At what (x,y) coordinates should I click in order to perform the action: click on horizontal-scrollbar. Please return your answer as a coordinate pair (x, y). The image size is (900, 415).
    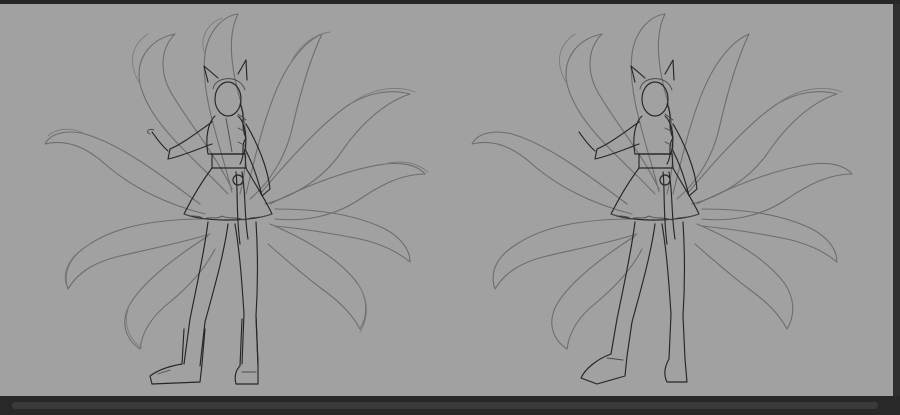
    Looking at the image, I should click on (450, 405).